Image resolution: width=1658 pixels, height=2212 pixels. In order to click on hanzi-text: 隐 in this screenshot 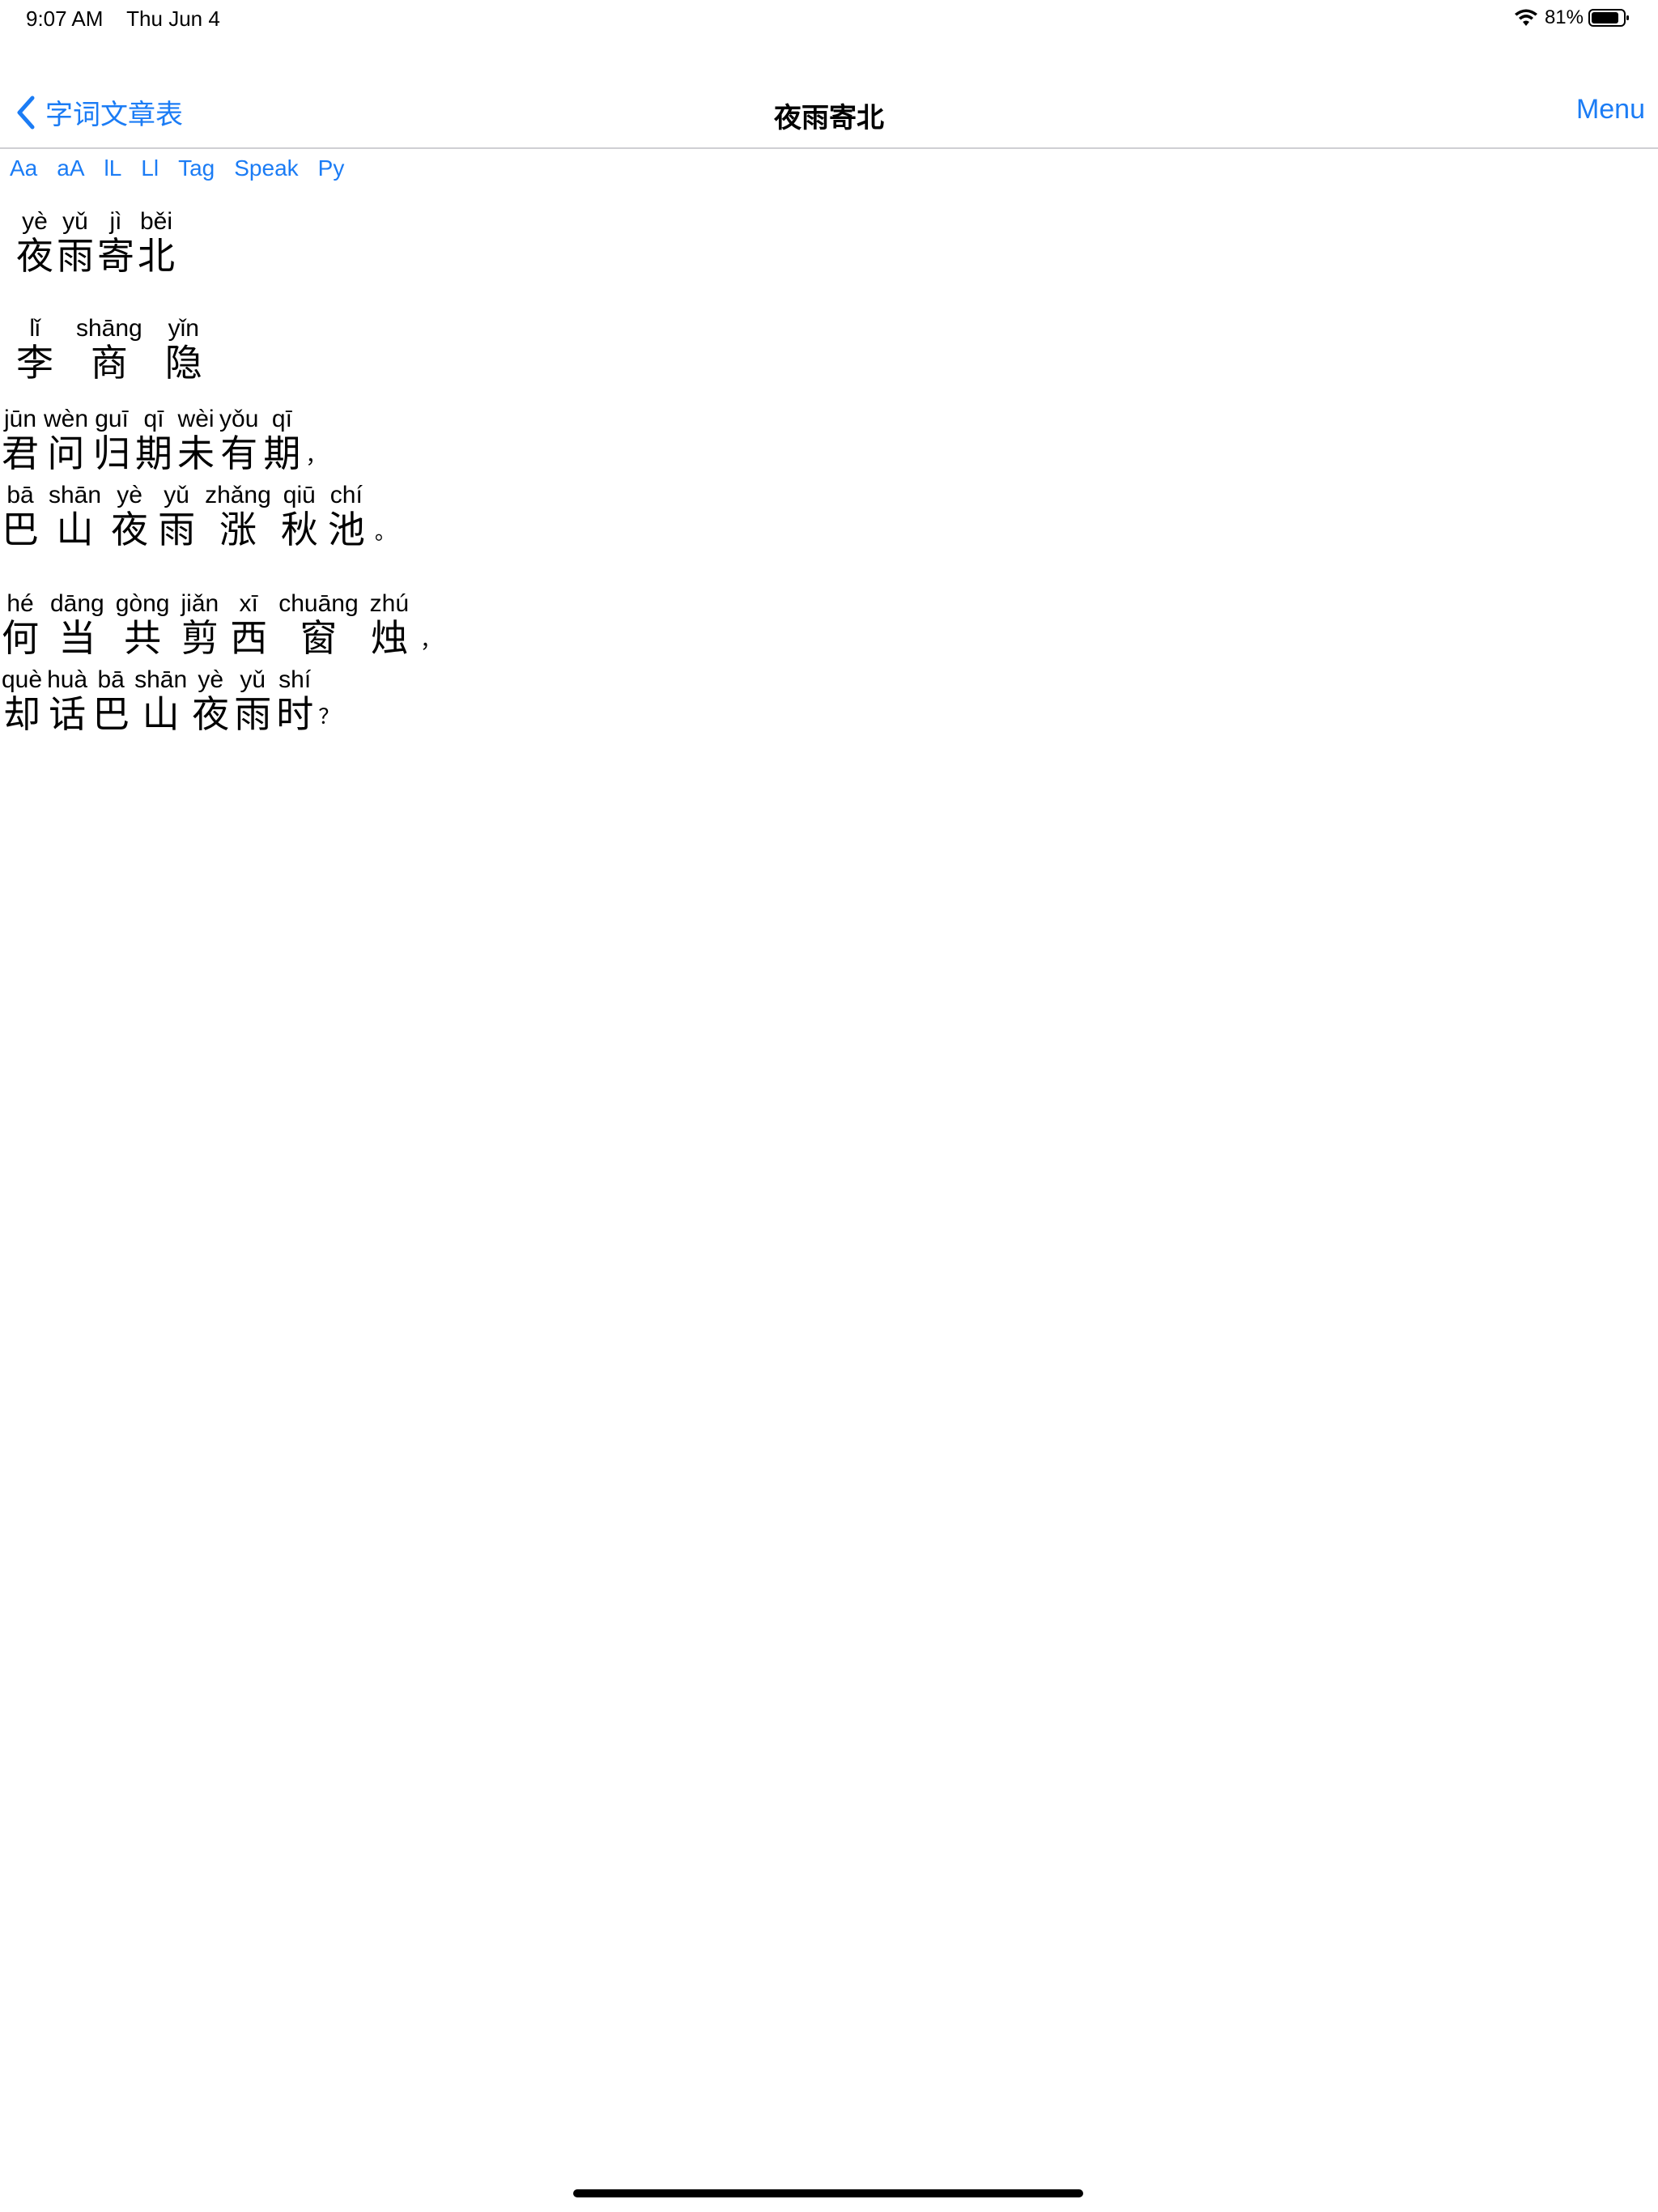, I will do `click(183, 363)`.